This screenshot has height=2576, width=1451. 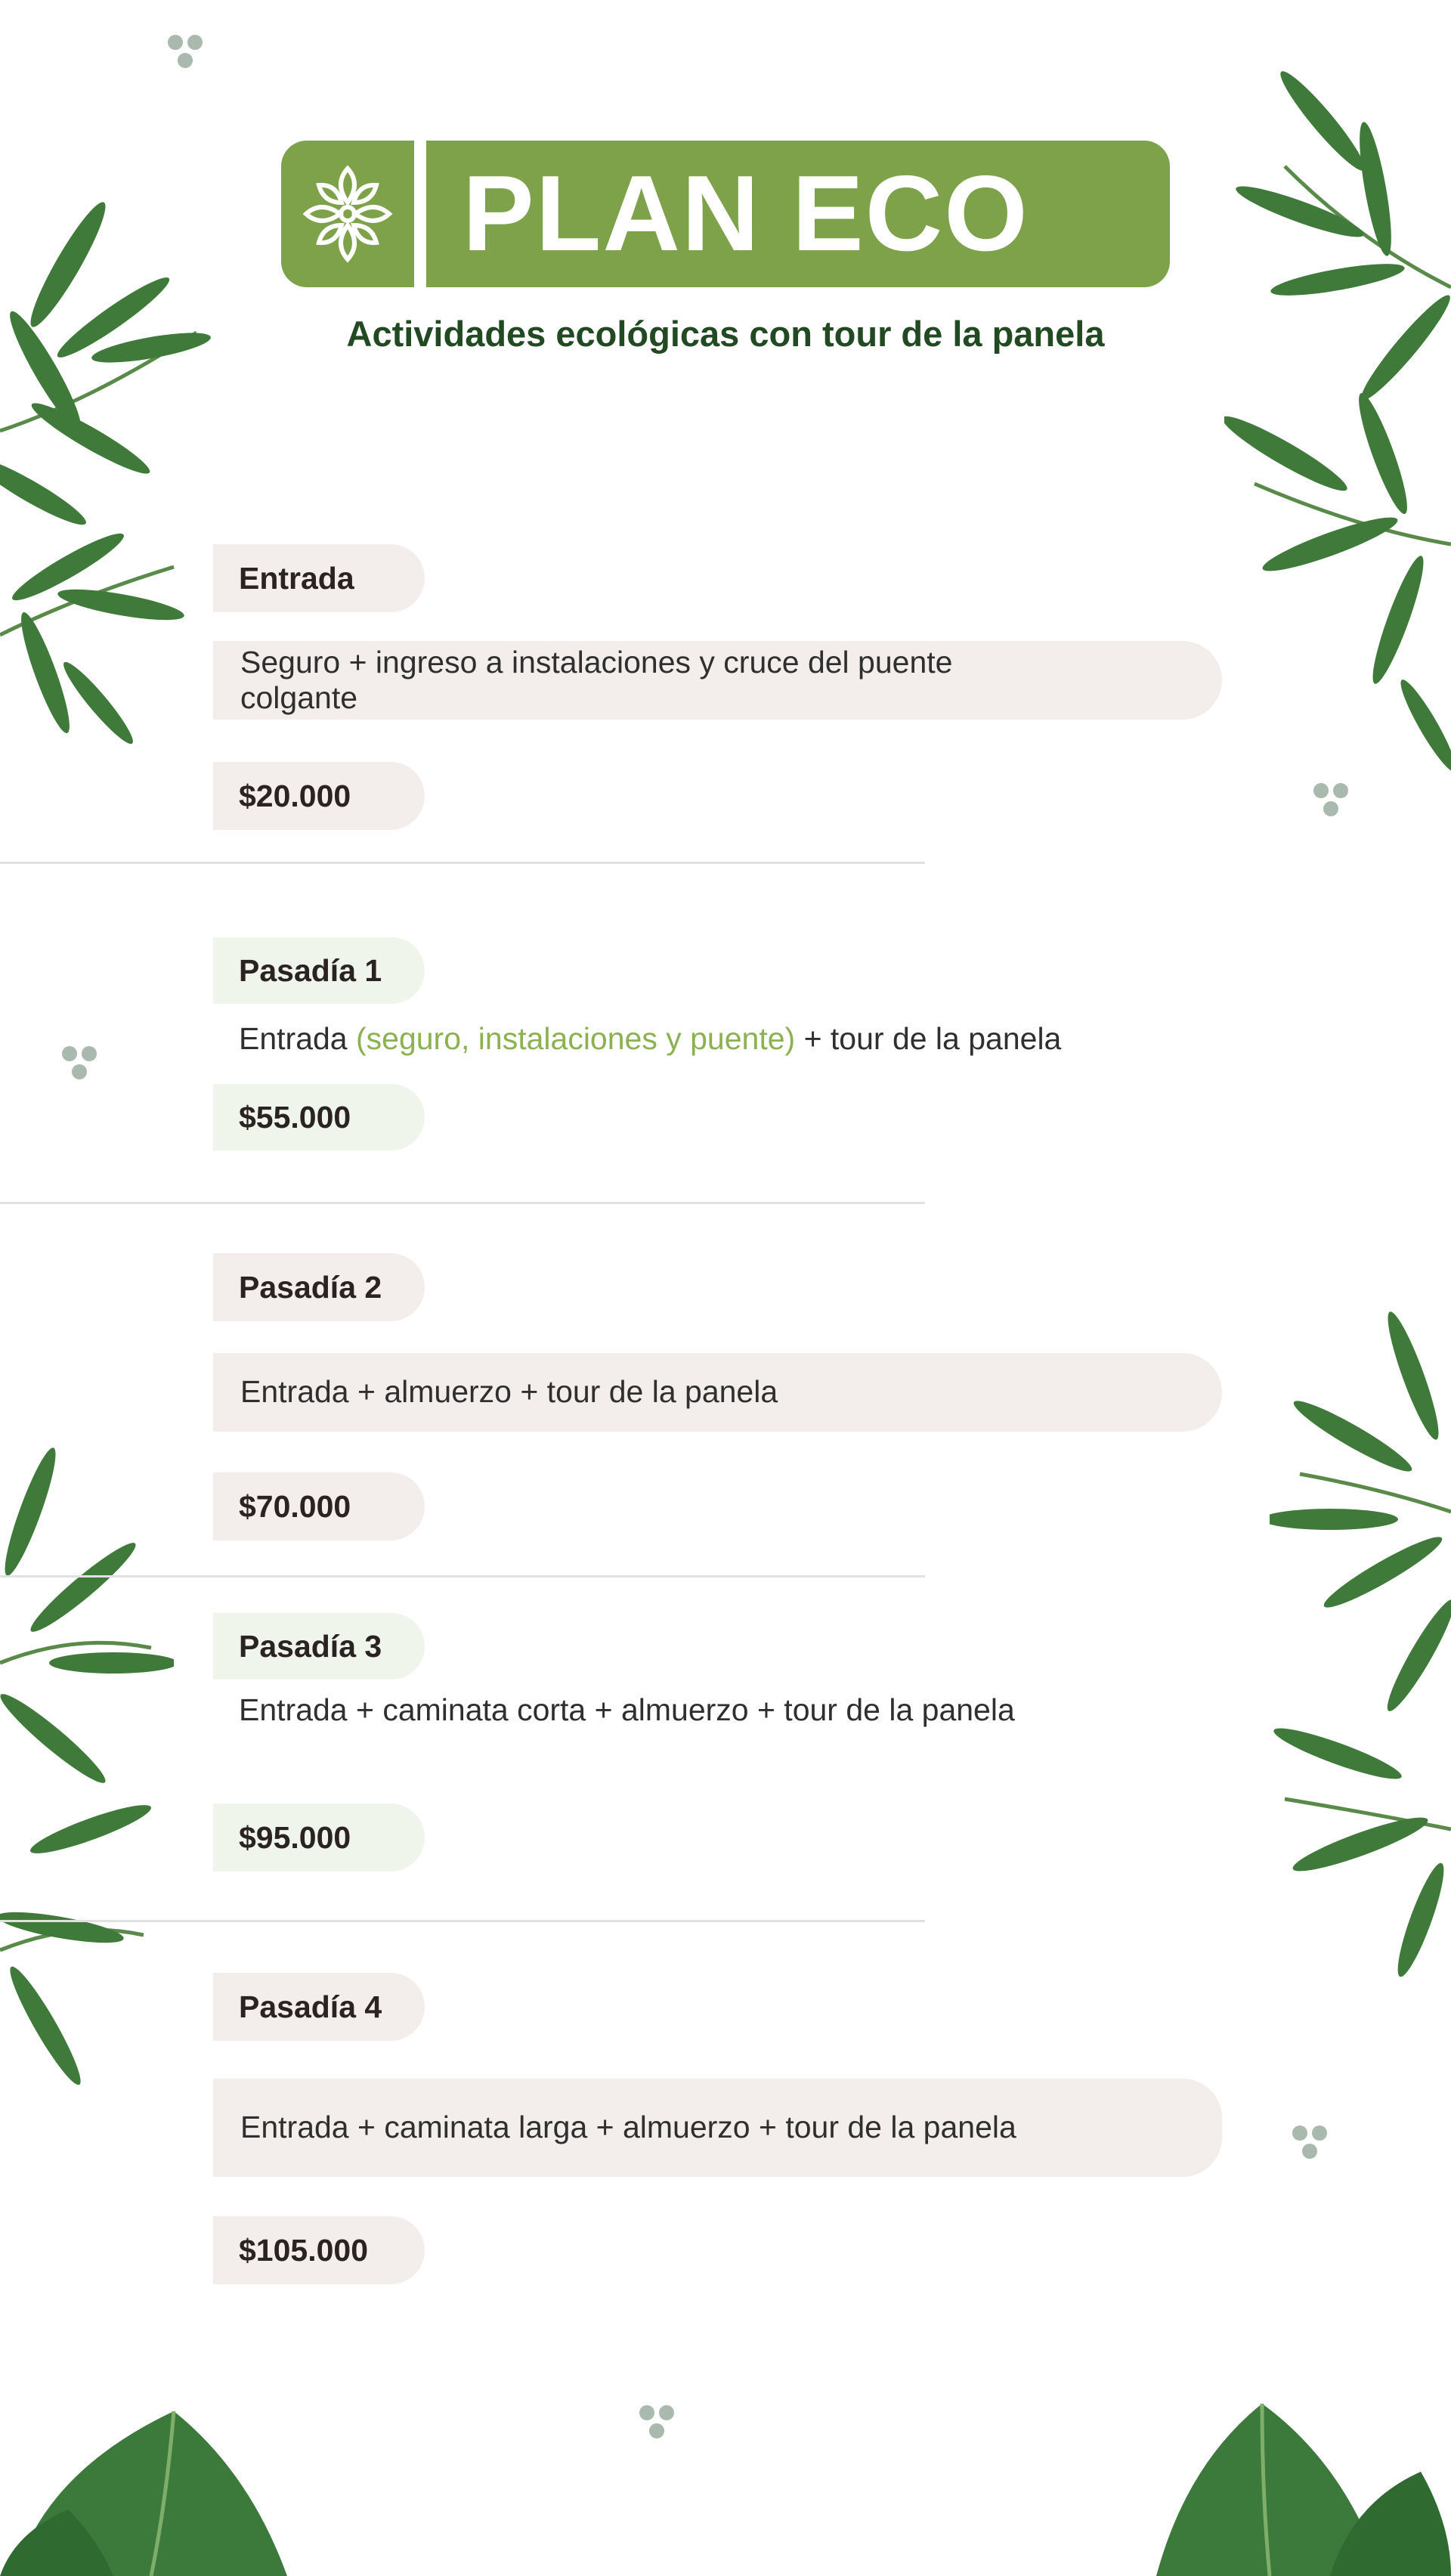 I want to click on plan-price: $20.000, so click(x=319, y=796).